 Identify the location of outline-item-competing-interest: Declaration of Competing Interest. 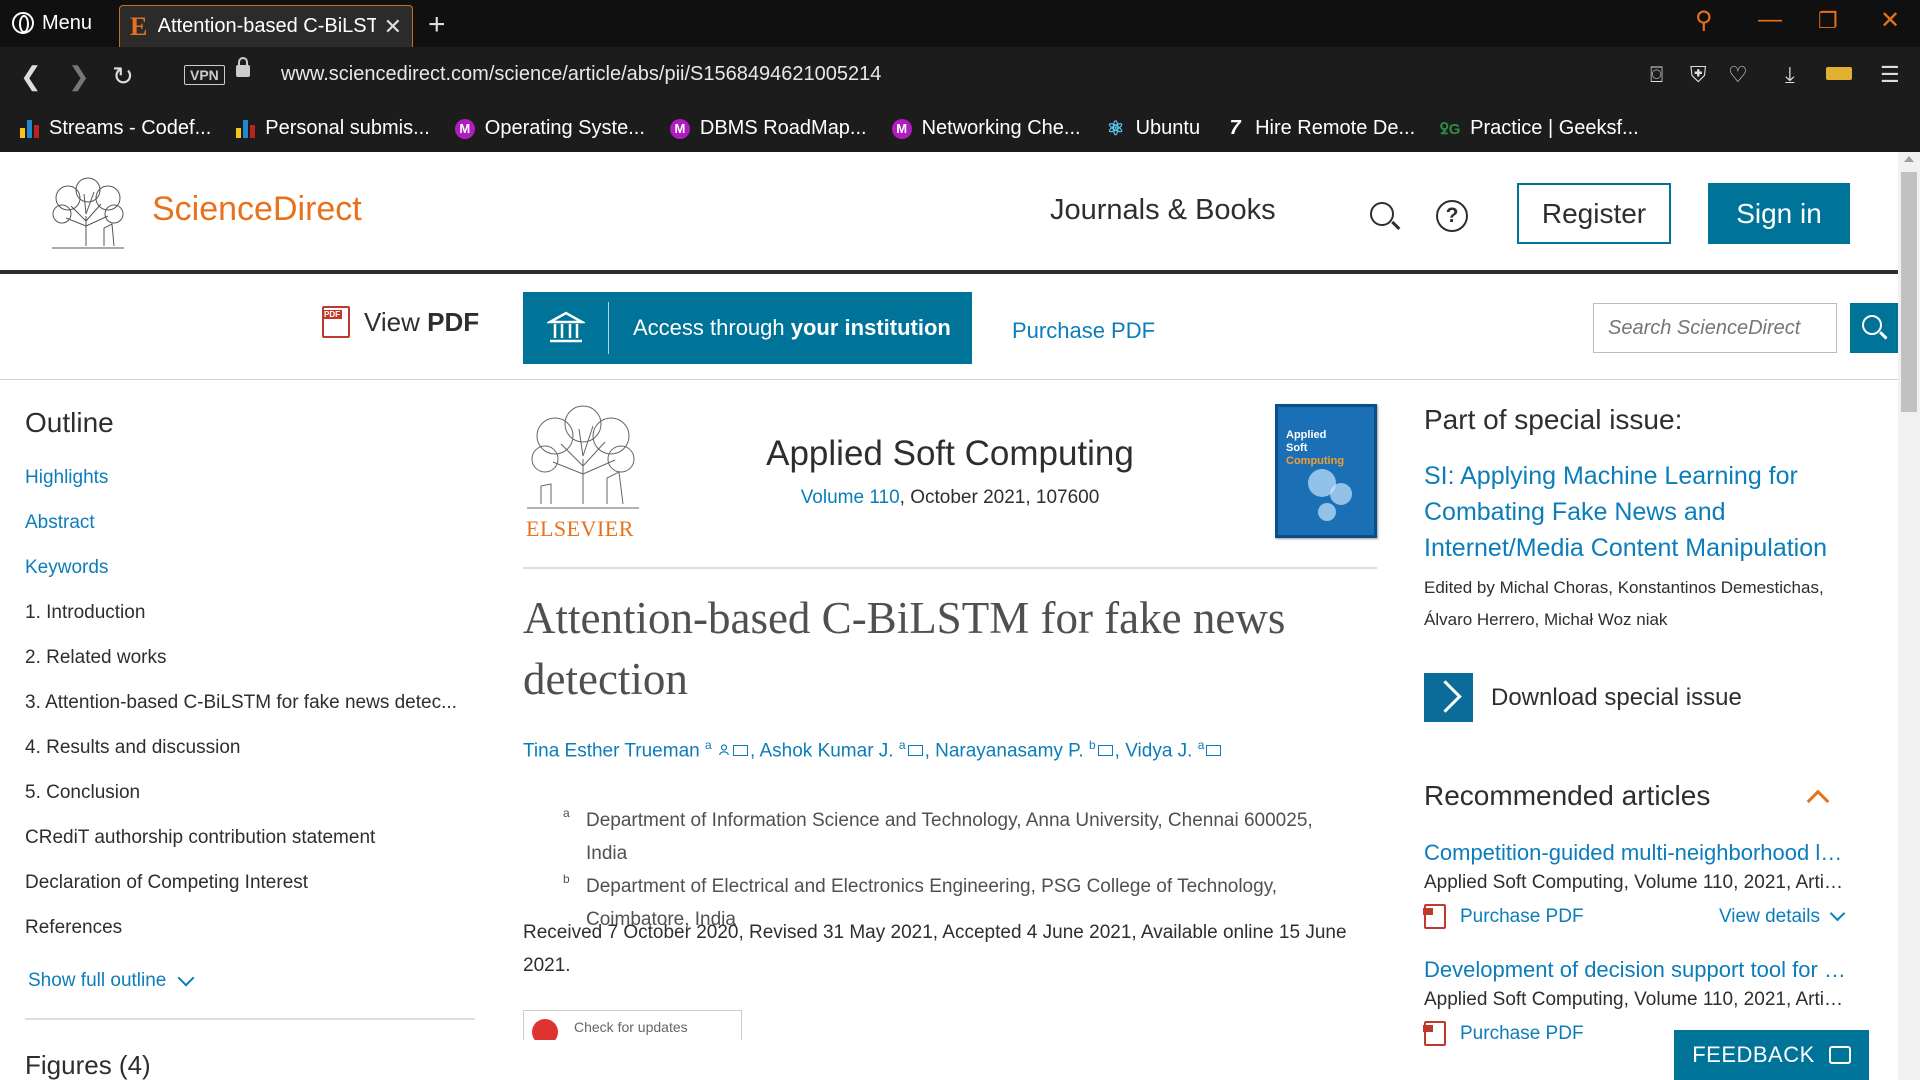
(250, 894).